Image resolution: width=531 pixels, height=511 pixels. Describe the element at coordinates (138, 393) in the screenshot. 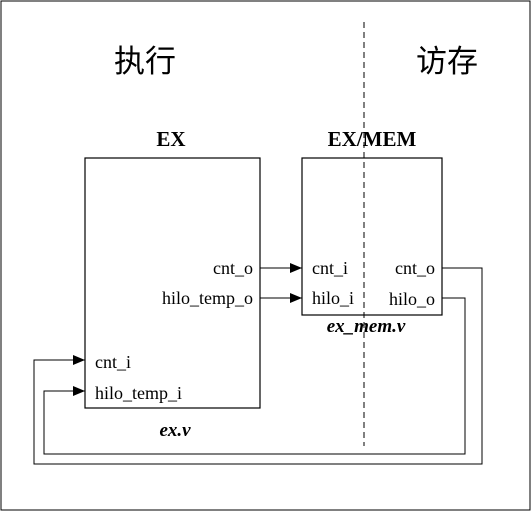

I see `ex-port-hilo-temp-i: hilo_temp_i` at that location.